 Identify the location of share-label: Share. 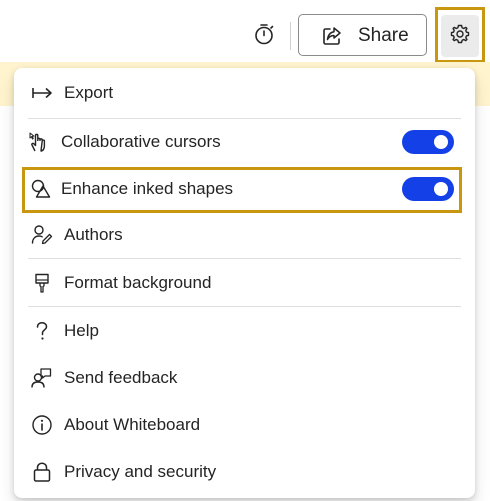
(383, 35).